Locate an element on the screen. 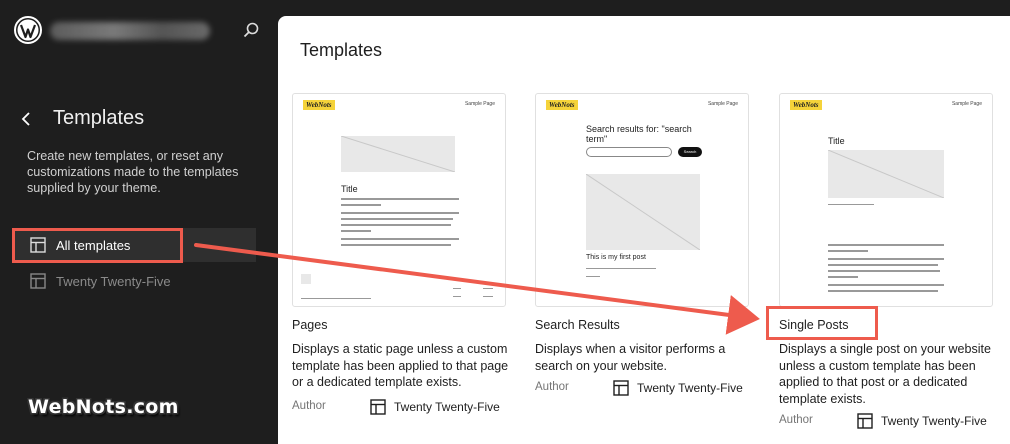 Image resolution: width=1010 pixels, height=444 pixels. preview-heading: Search results for: "search term" is located at coordinates (639, 134).